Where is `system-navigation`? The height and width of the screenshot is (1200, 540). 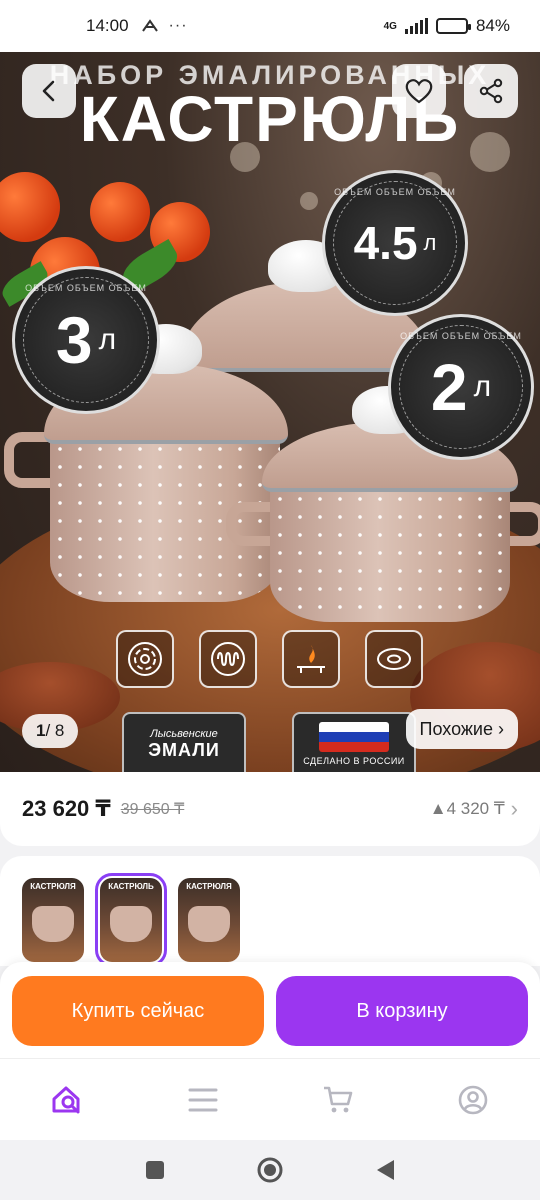
system-navigation is located at coordinates (270, 1170).